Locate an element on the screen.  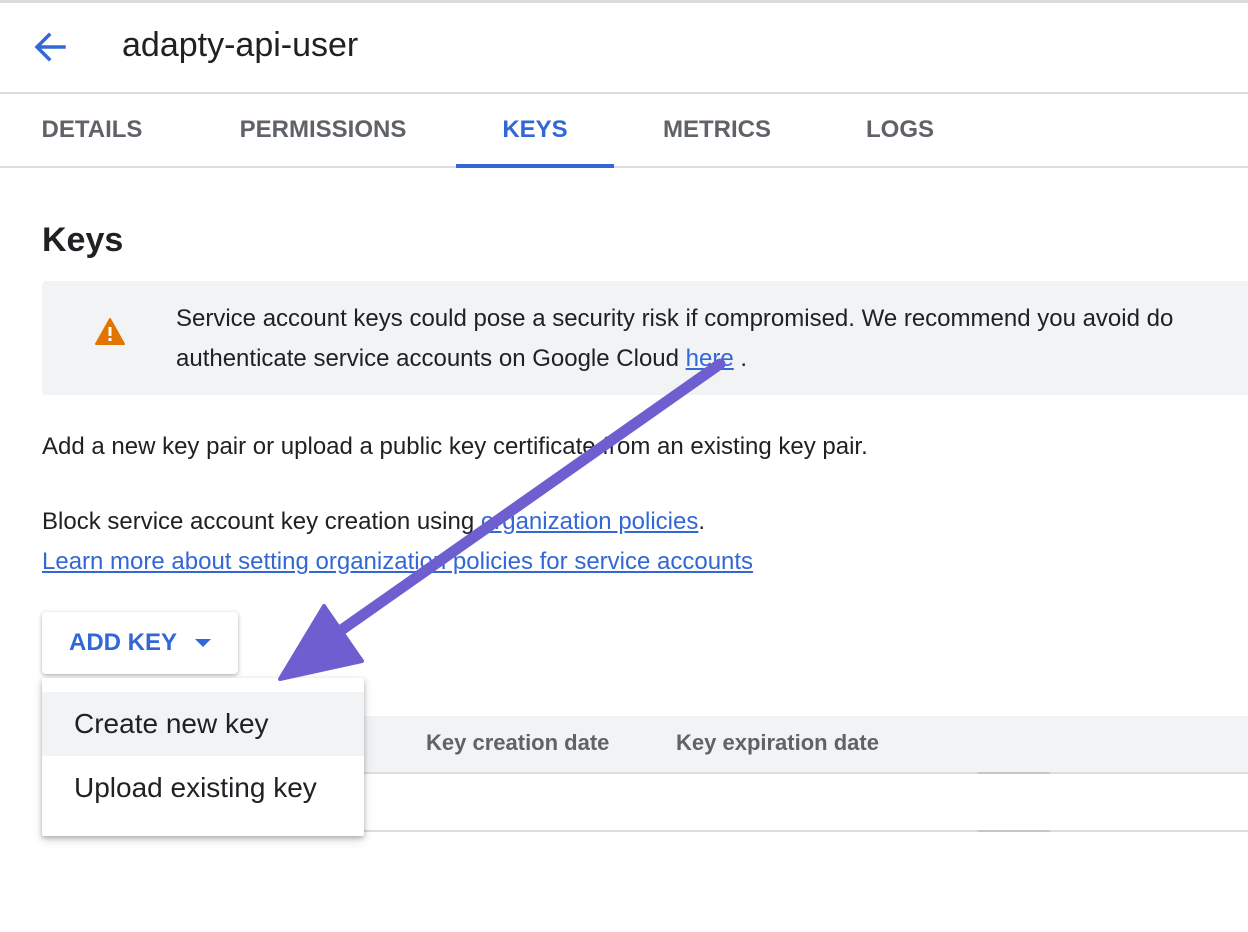
back-button is located at coordinates (50, 47).